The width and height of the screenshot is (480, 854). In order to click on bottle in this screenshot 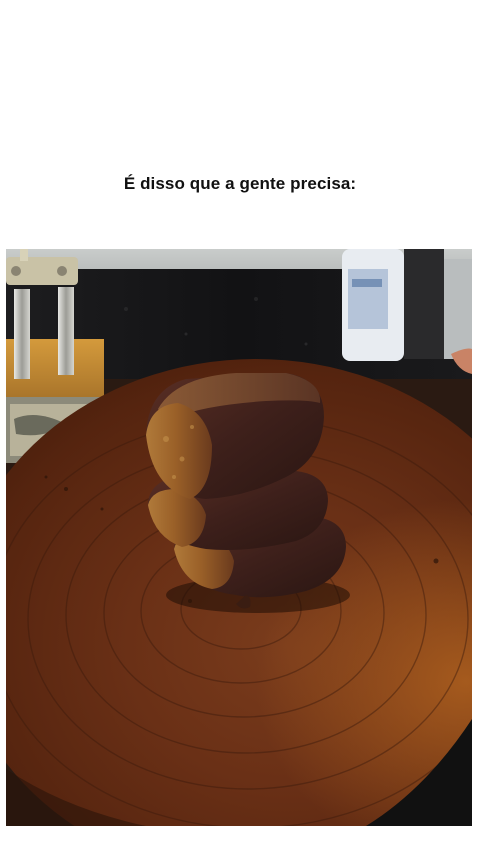, I will do `click(407, 311)`.